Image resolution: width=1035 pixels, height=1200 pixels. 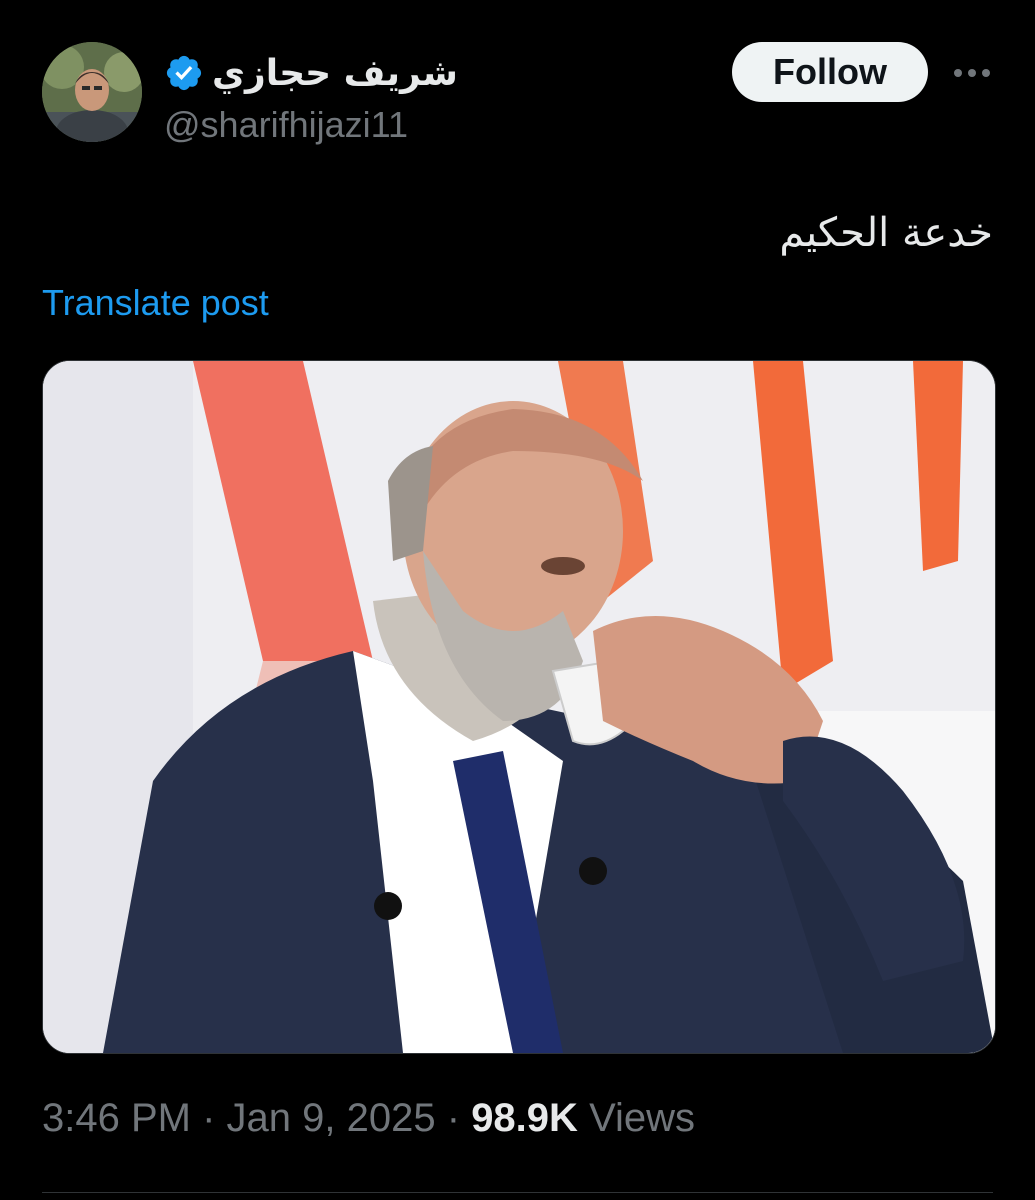 I want to click on views-count: 98.9K, so click(x=524, y=1118).